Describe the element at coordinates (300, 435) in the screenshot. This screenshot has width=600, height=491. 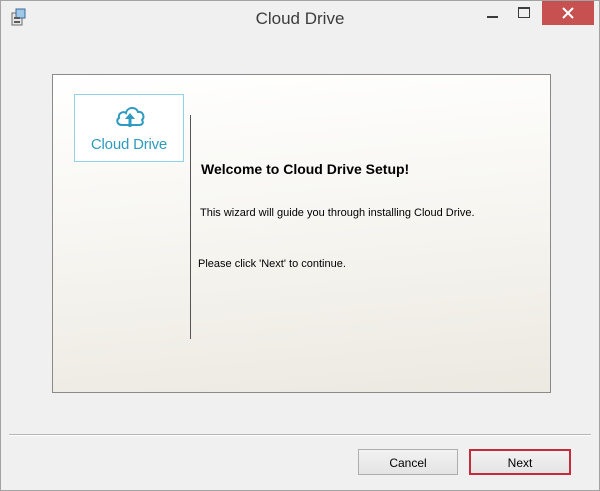
I see `footer-separator` at that location.